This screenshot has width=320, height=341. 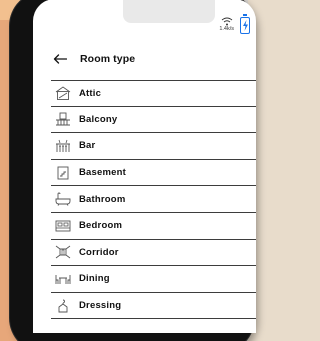 I want to click on room-type-label: Bathroom, so click(x=102, y=199).